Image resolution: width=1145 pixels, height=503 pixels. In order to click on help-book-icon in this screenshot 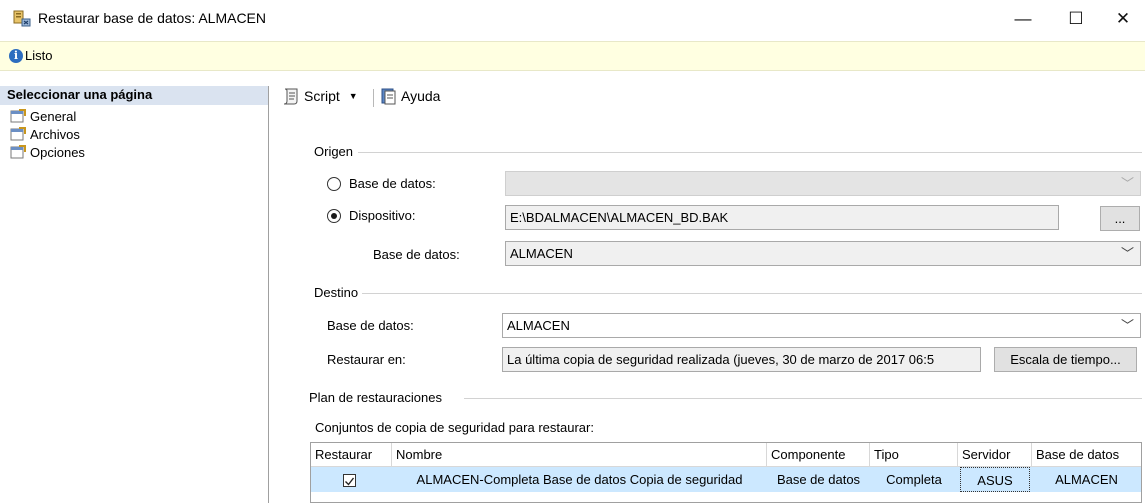, I will do `click(388, 96)`.